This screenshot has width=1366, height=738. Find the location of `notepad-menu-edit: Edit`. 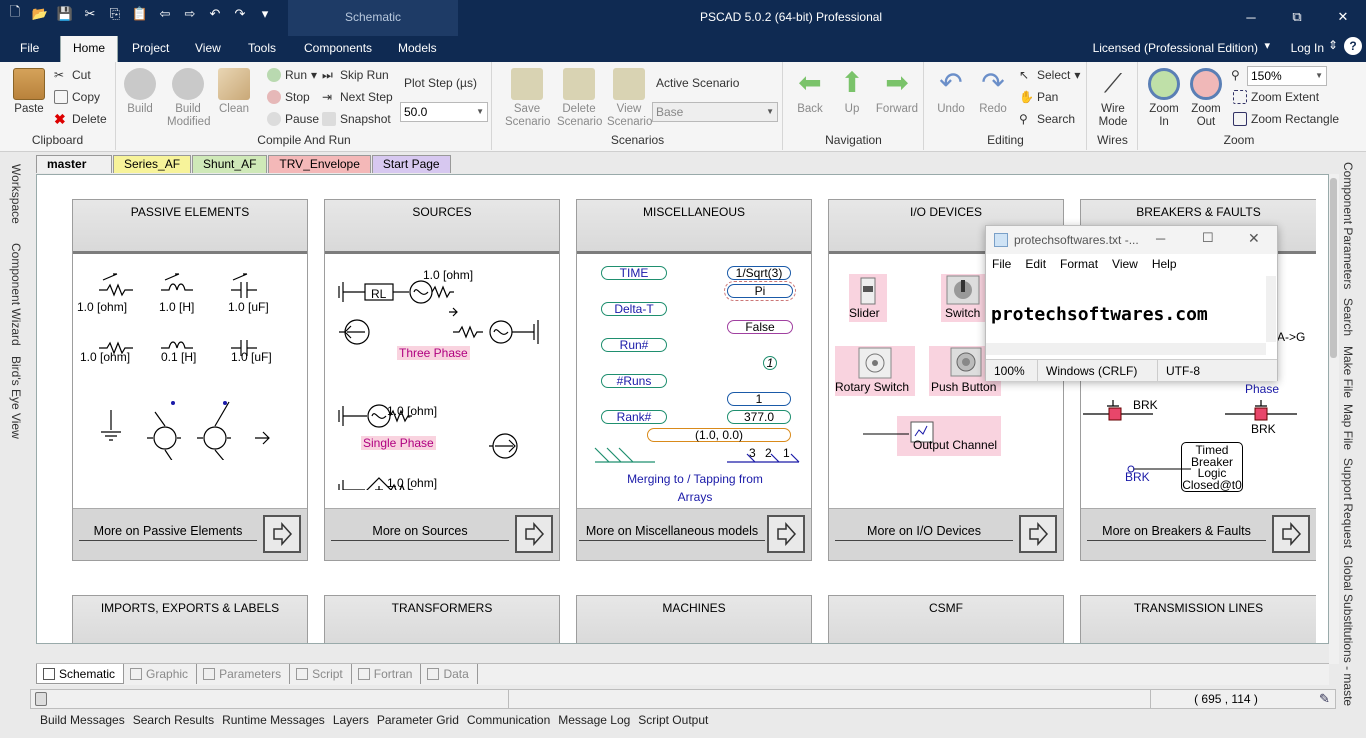

notepad-menu-edit: Edit is located at coordinates (1035, 264).